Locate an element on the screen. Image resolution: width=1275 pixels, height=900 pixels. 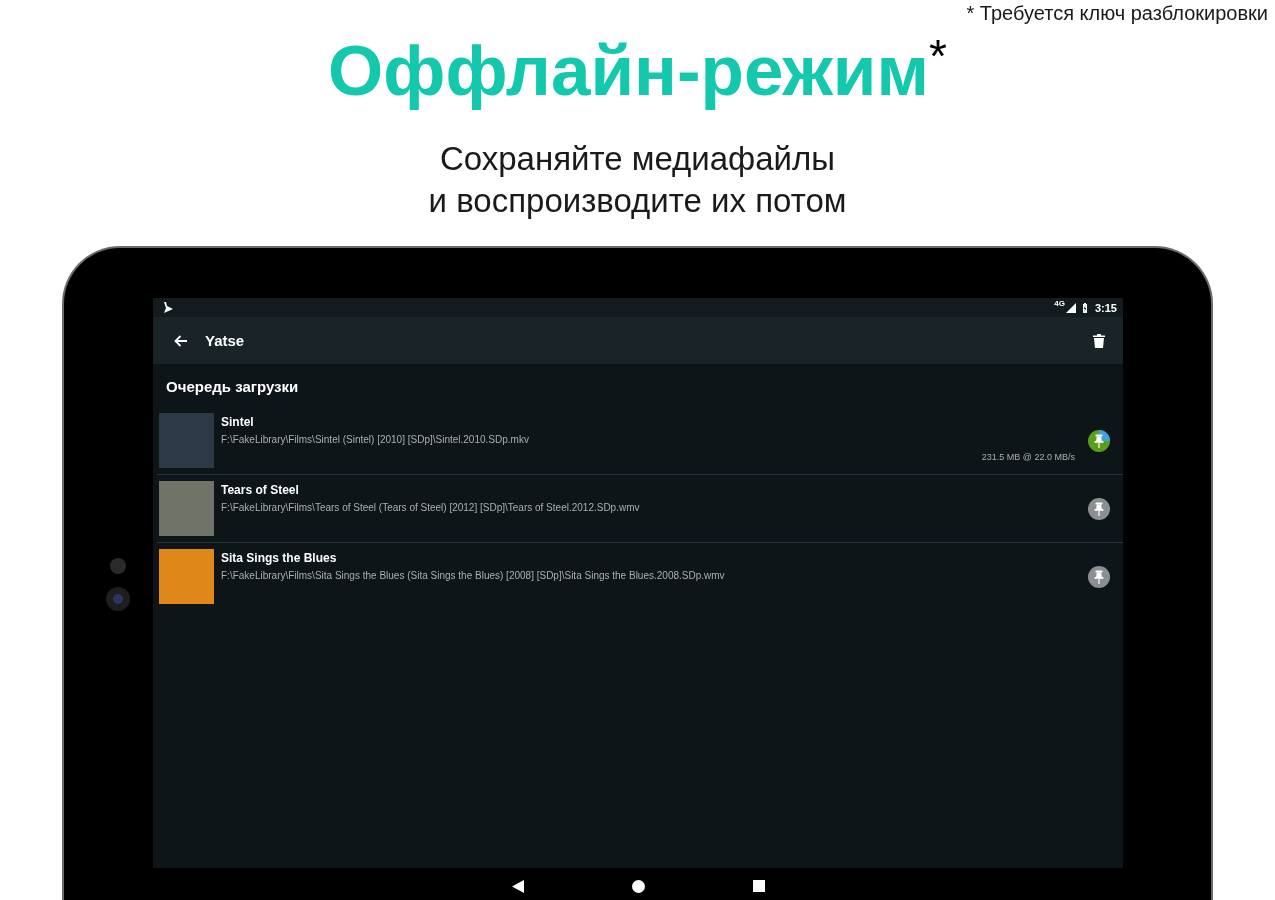
file-path-text: F:\FakeLibrary\Films\Sintel (Sintel) [2010] [SDp]\Sintel.2010.SDp.mkv is located at coordinates (375, 440).